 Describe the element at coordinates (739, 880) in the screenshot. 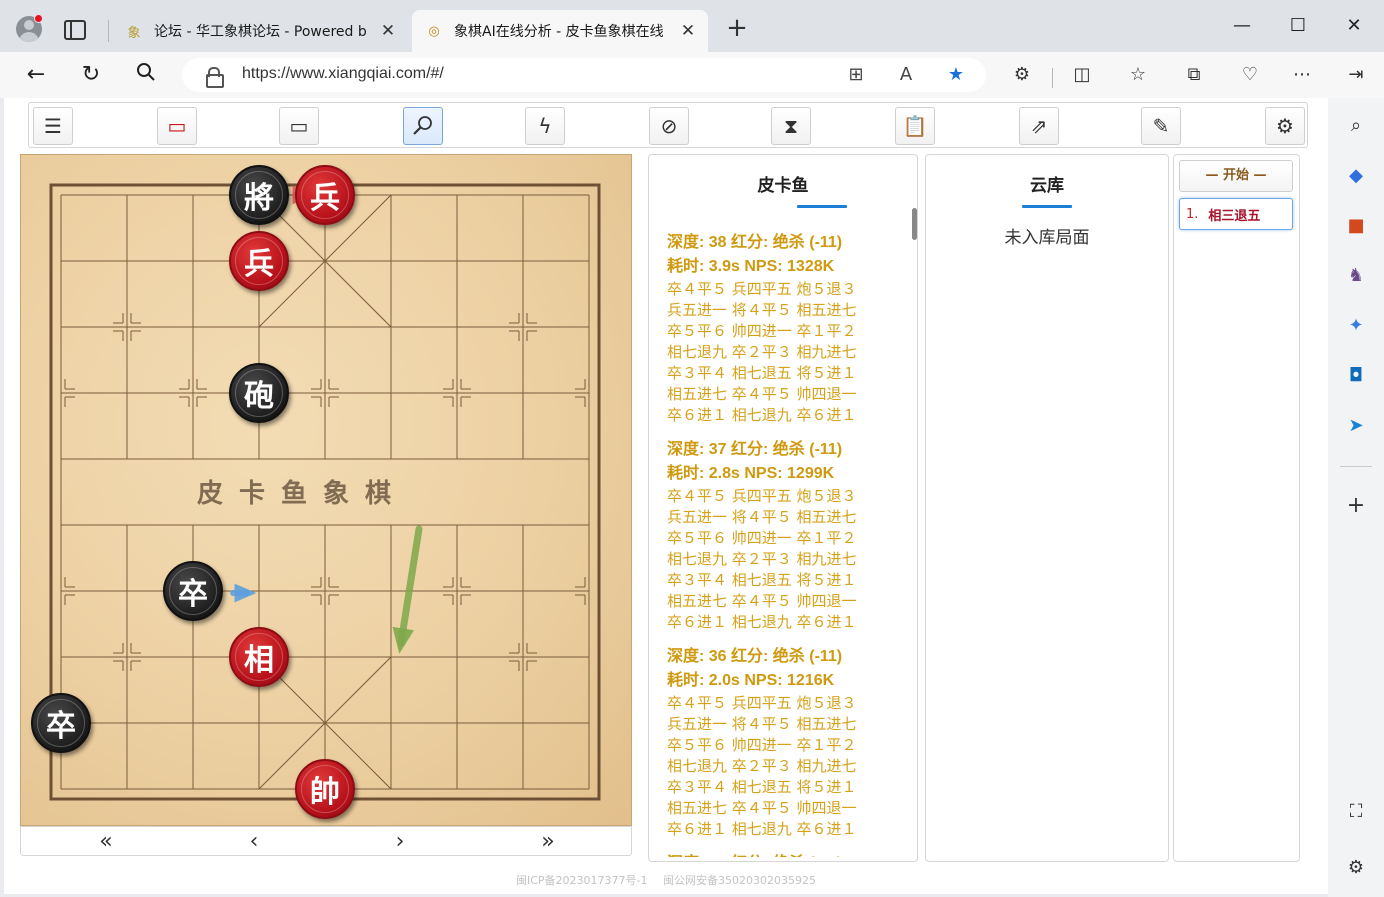

I see `police-link: 闽公网安备35020302035925` at that location.